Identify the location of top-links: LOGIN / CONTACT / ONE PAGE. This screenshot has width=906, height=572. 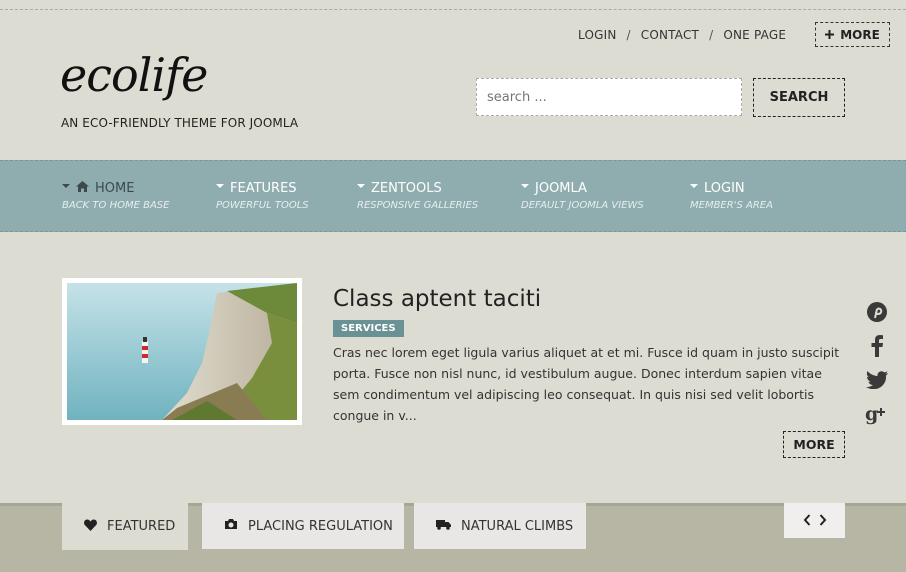
(682, 35).